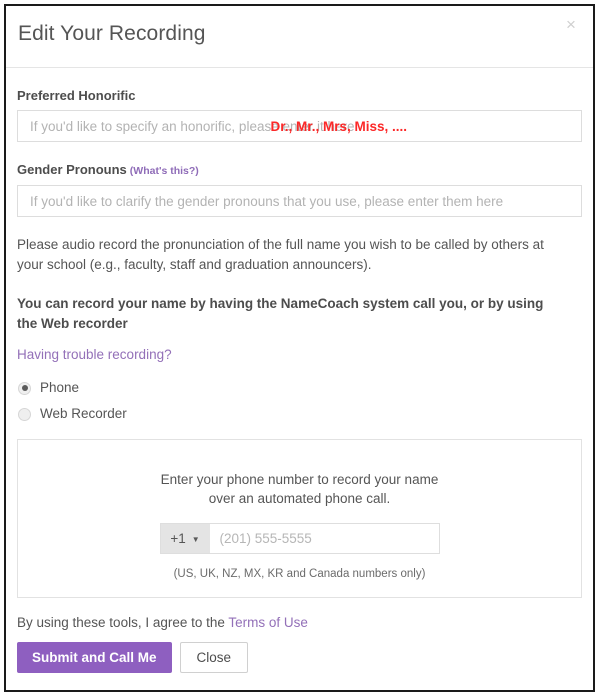 This screenshot has height=696, width=599. I want to click on modal-header: Edit Your Recording ×, so click(299, 37).